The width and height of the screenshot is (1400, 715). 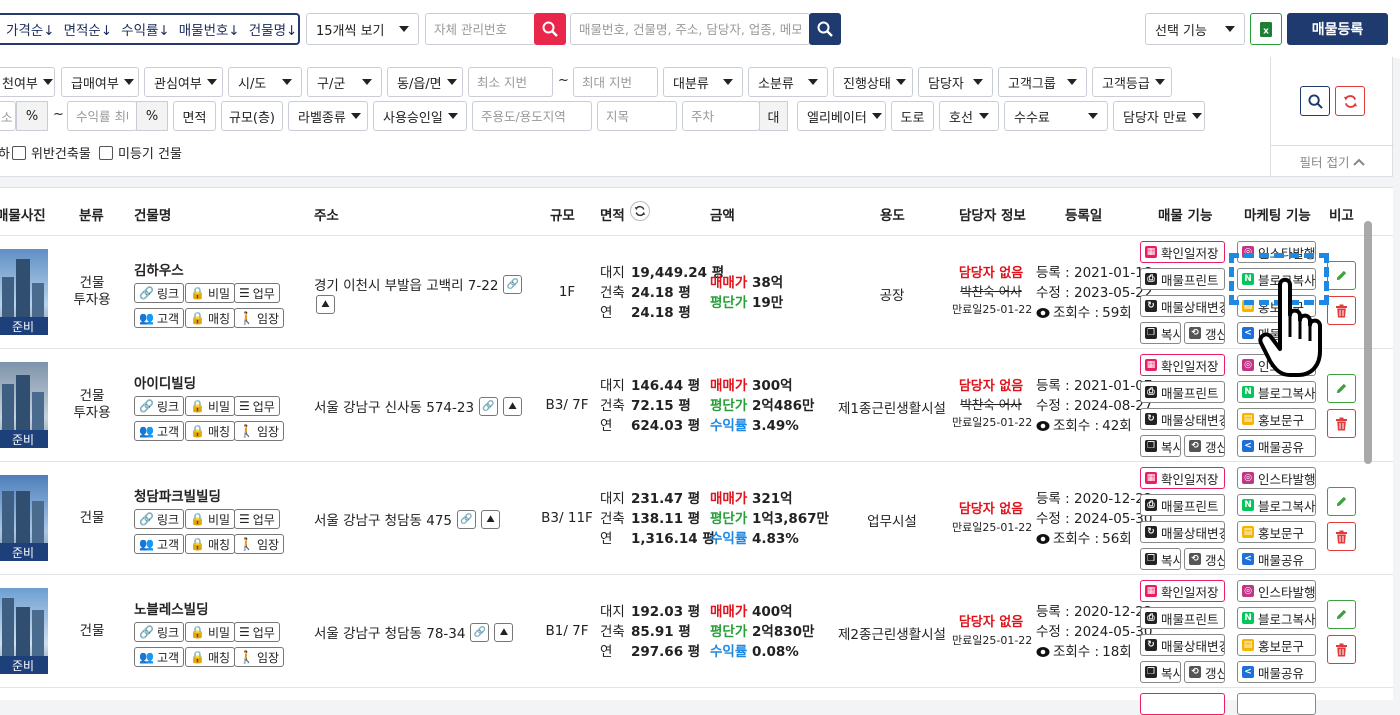 I want to click on sort-listing-no: 매물번호↓, so click(x=209, y=29).